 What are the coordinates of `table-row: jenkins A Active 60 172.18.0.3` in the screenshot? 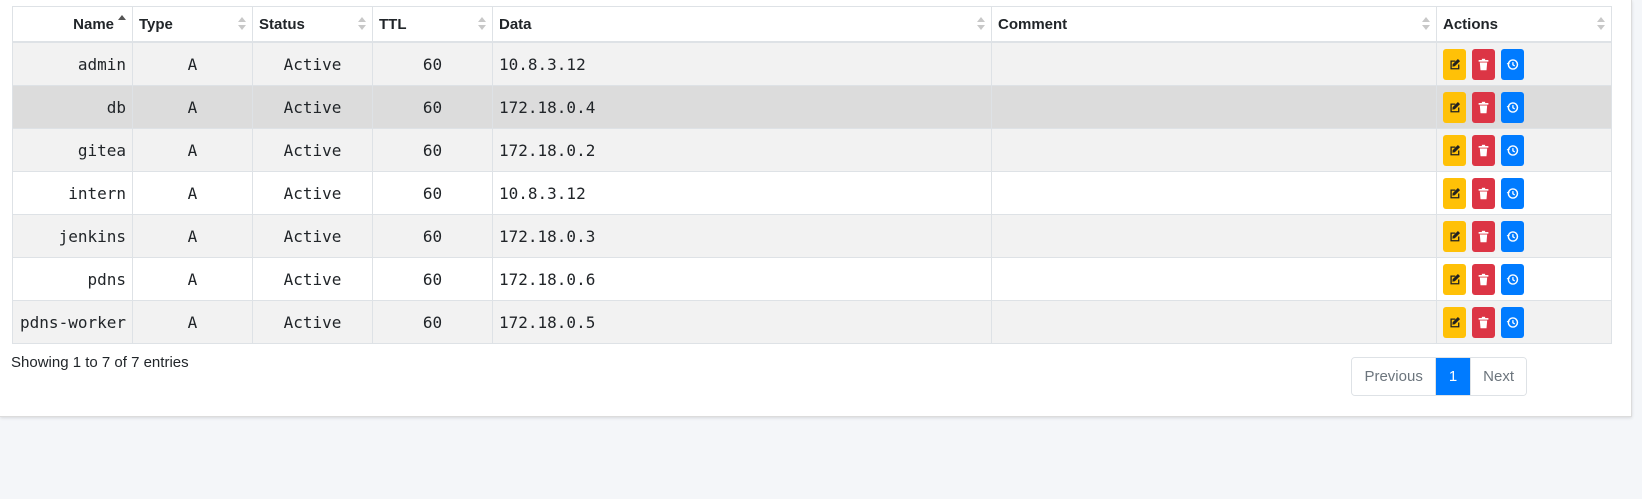 It's located at (812, 236).